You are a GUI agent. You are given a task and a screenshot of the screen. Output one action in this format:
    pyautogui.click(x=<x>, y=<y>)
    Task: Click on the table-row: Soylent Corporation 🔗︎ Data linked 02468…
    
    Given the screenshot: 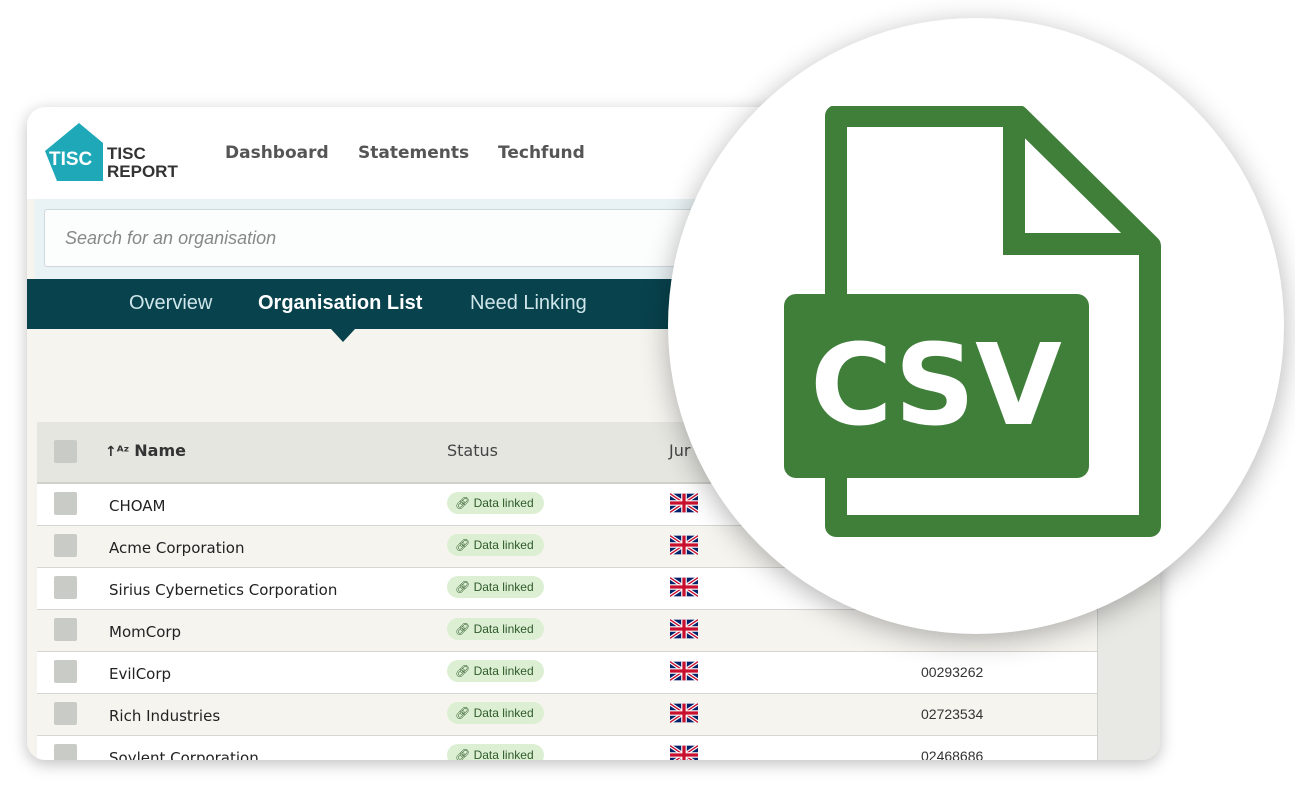 What is the action you would take?
    pyautogui.click(x=567, y=748)
    